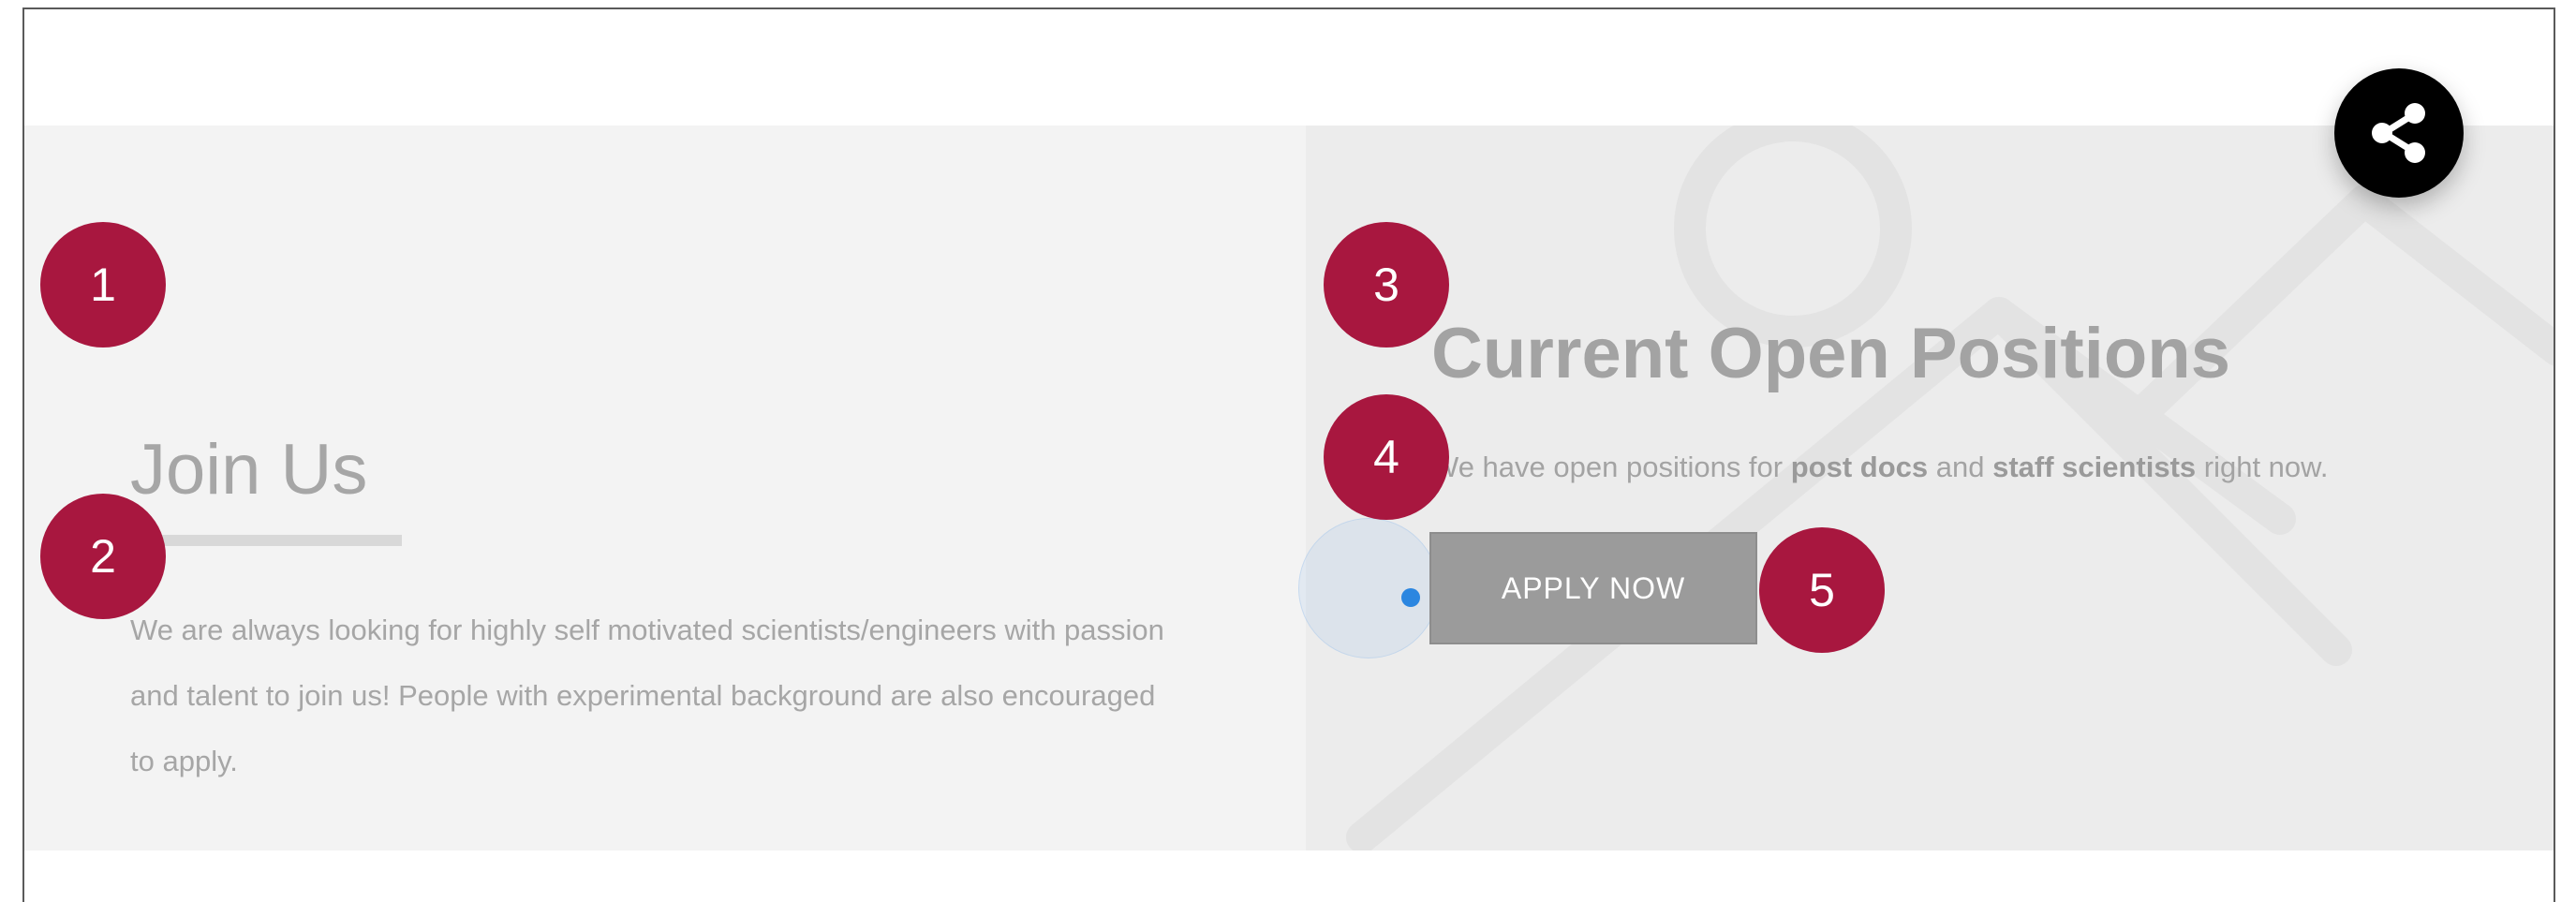 The height and width of the screenshot is (902, 2576). Describe the element at coordinates (2094, 467) in the screenshot. I see `staff-scientists-emphasis: staff scientists` at that location.